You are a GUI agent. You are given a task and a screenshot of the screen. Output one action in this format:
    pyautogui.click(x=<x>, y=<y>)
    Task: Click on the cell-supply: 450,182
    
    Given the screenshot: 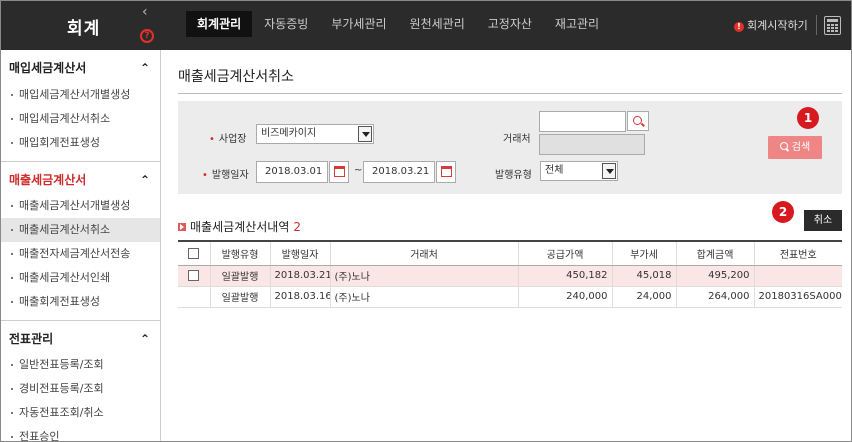 What is the action you would take?
    pyautogui.click(x=564, y=276)
    